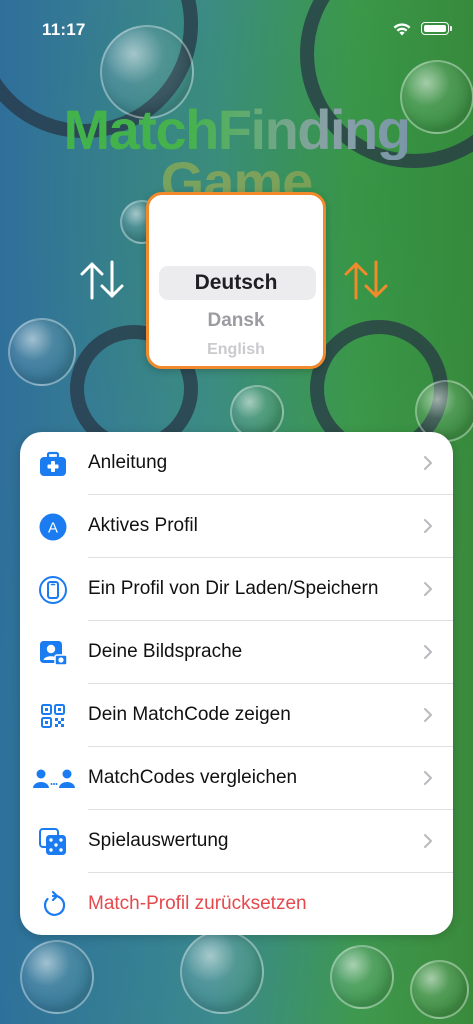 This screenshot has width=473, height=1024. What do you see at coordinates (52, 841) in the screenshot?
I see `dice-icon` at bounding box center [52, 841].